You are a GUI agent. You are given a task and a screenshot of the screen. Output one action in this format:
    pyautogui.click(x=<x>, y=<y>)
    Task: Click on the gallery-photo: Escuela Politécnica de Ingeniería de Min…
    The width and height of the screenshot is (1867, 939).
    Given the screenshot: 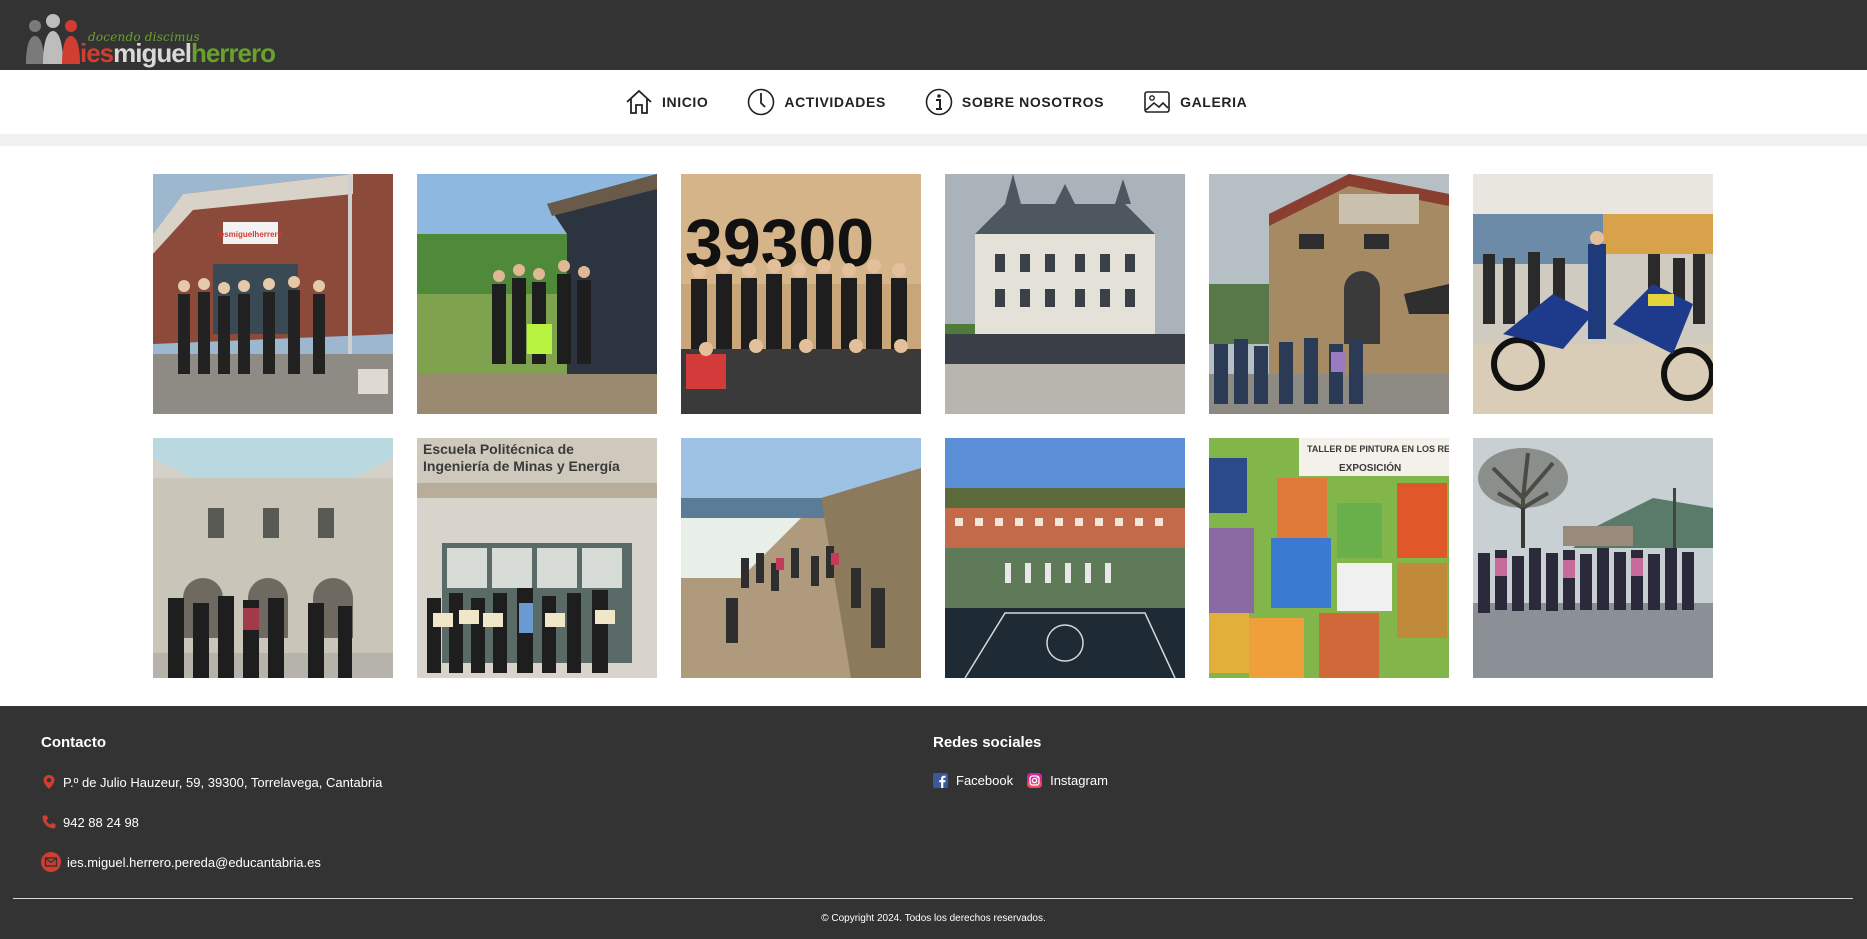 What is the action you would take?
    pyautogui.click(x=537, y=558)
    